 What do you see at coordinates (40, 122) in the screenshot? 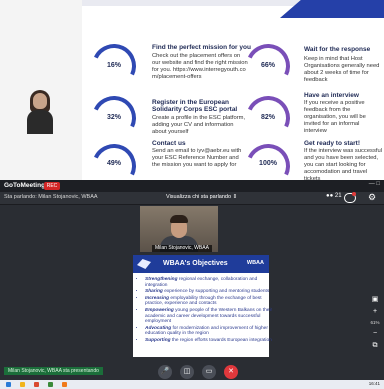
I see `participant-body` at bounding box center [40, 122].